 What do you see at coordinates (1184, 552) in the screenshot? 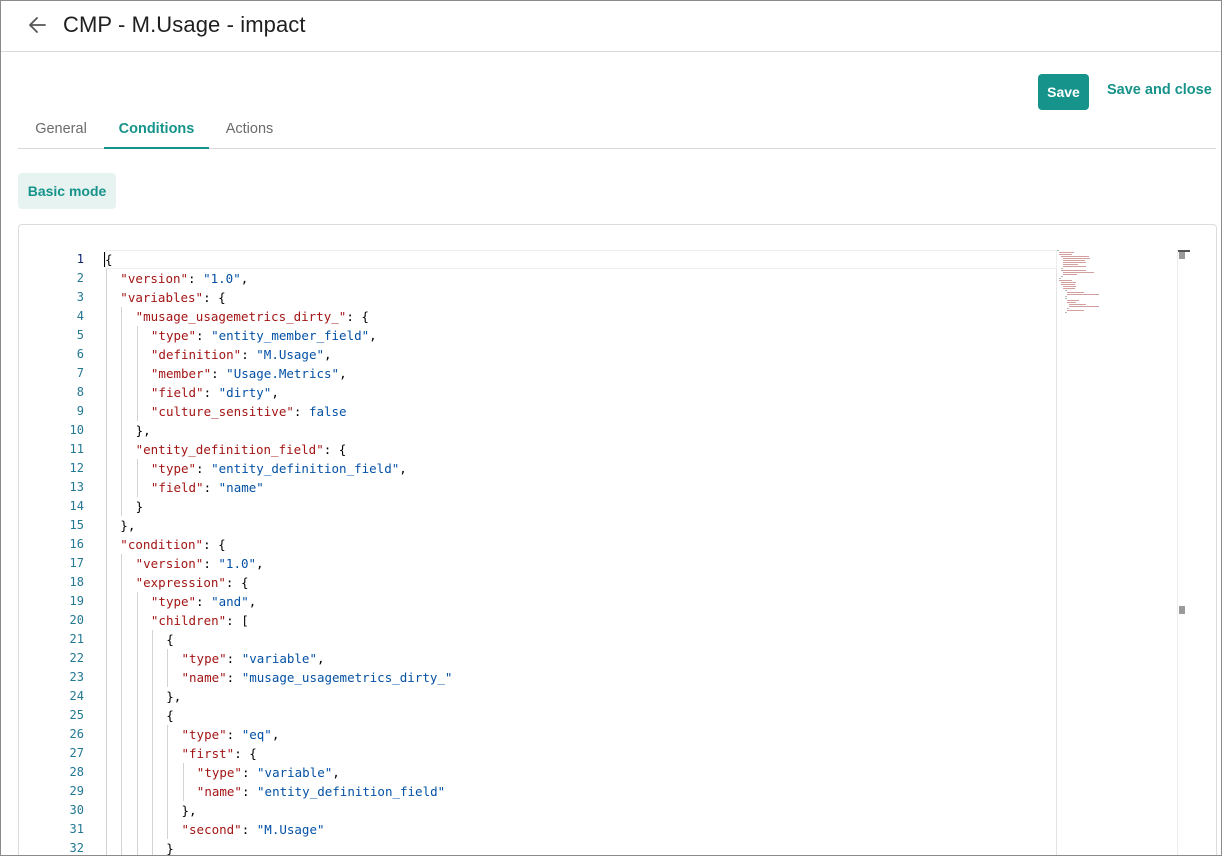
I see `vertical-scrollbar` at bounding box center [1184, 552].